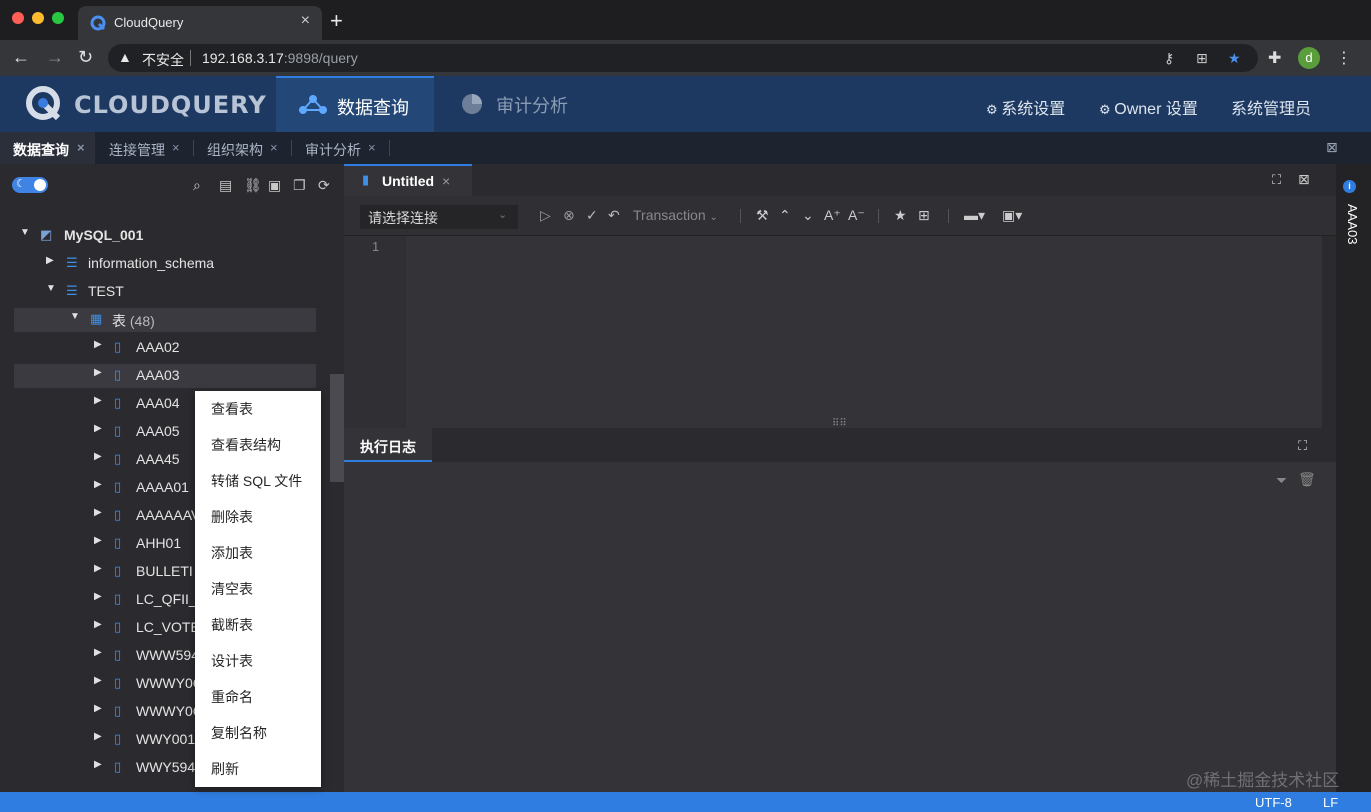 This screenshot has width=1371, height=812. I want to click on collapse-icon: ⌃, so click(785, 215).